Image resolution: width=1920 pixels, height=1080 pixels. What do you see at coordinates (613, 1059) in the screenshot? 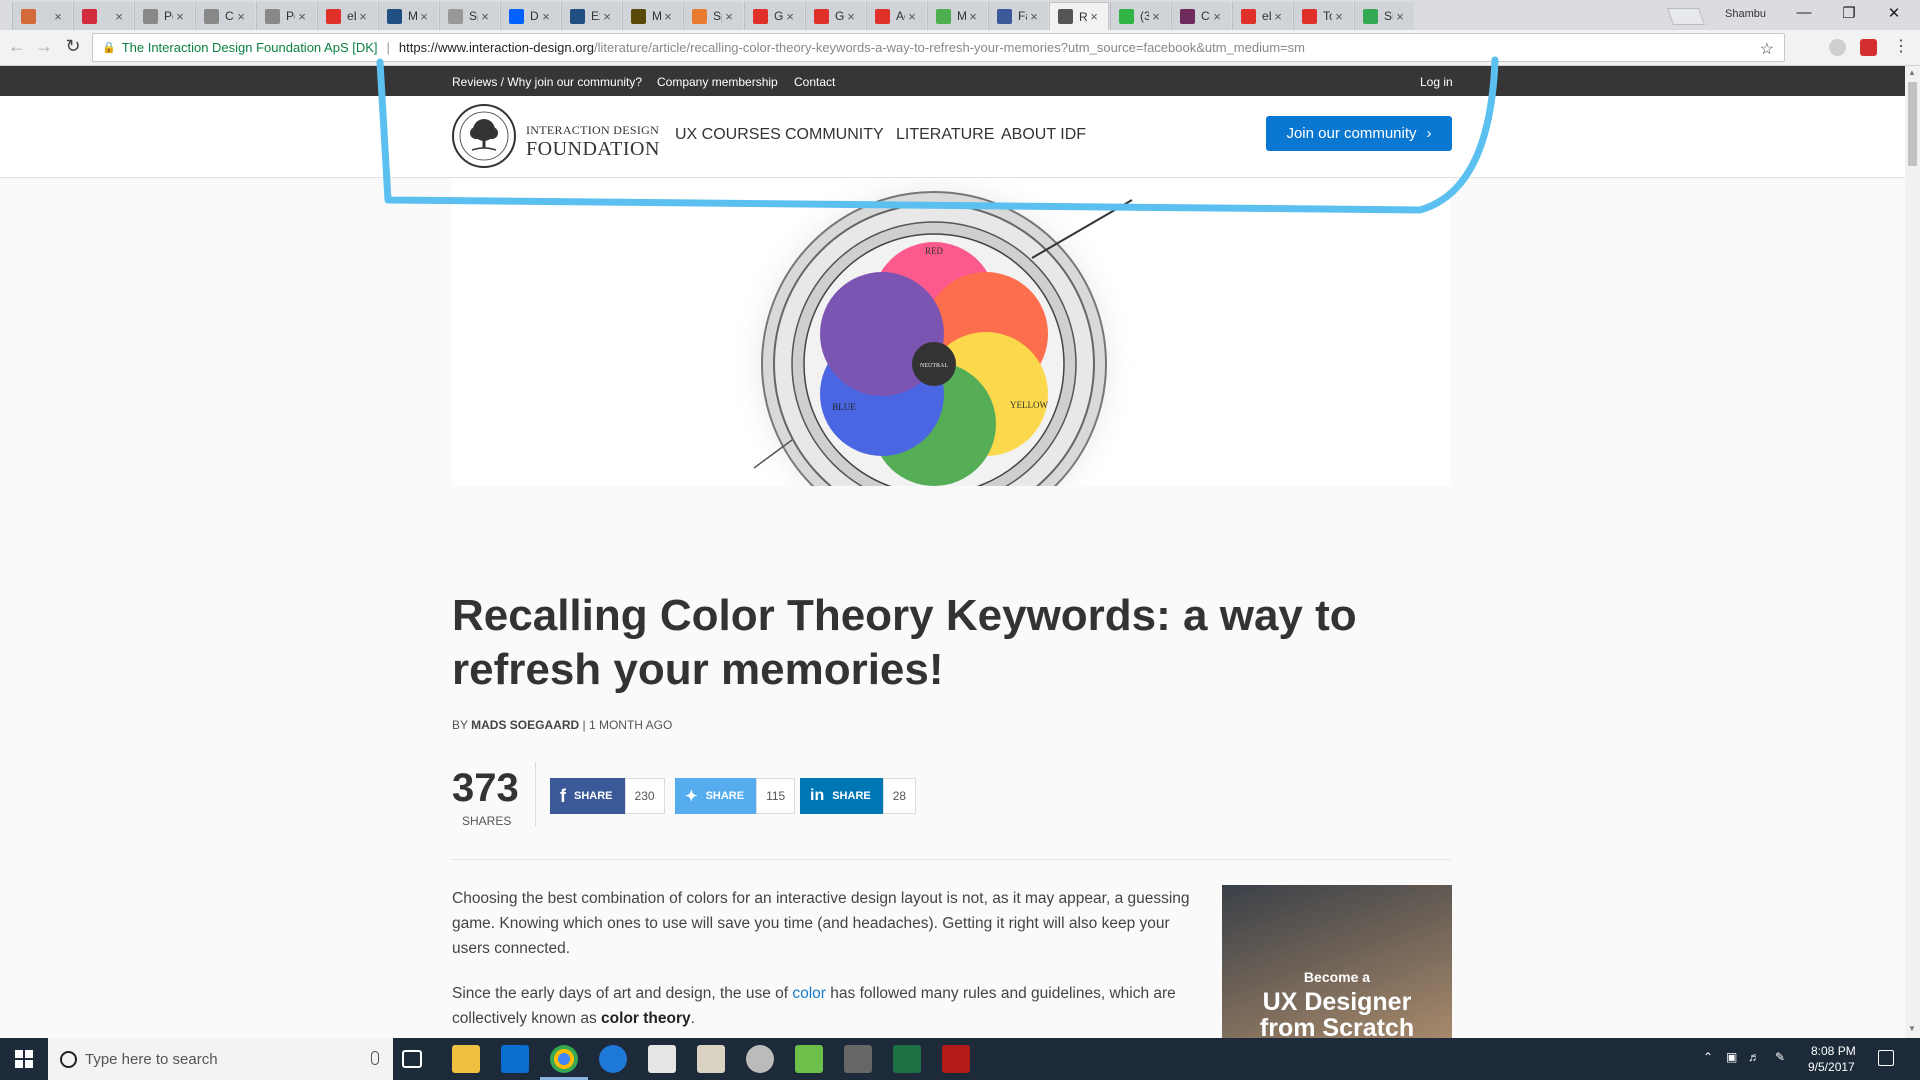
I see `edge-icon` at bounding box center [613, 1059].